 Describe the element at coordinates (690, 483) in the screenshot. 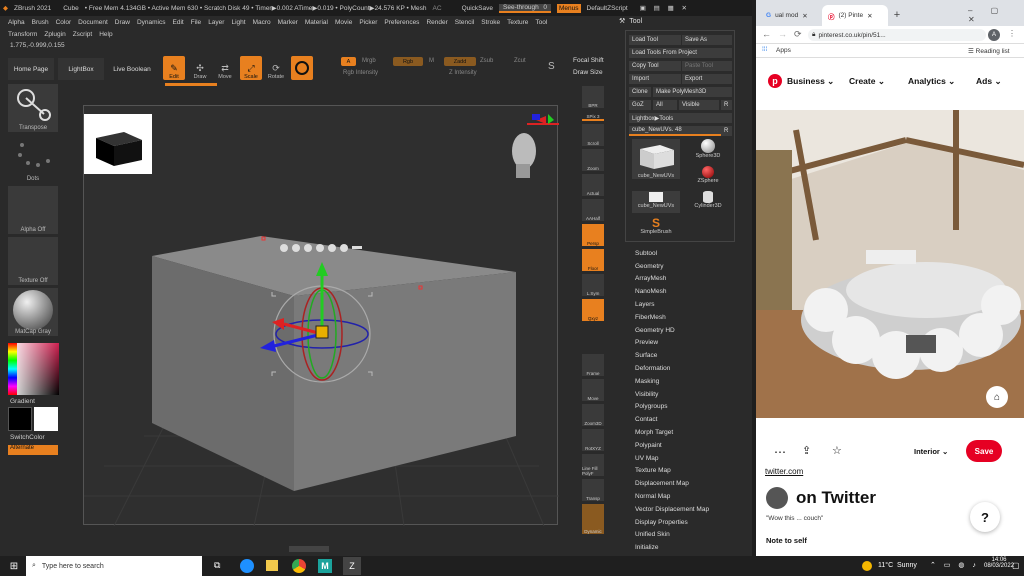

I see `subpalette-displacement-map: Displacement Map` at that location.